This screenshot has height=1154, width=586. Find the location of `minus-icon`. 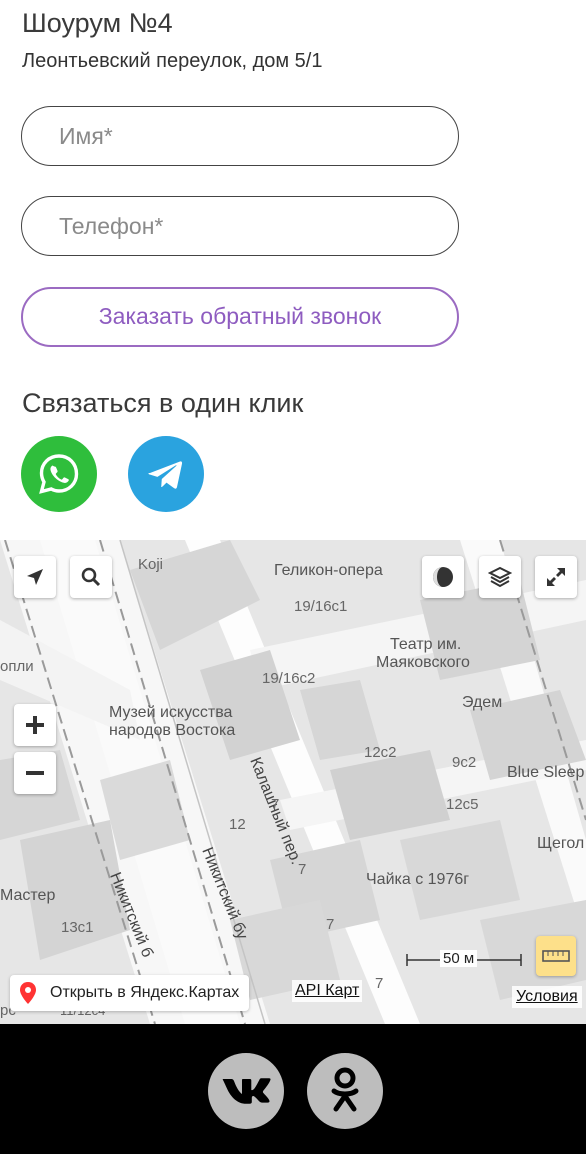

minus-icon is located at coordinates (35, 773).